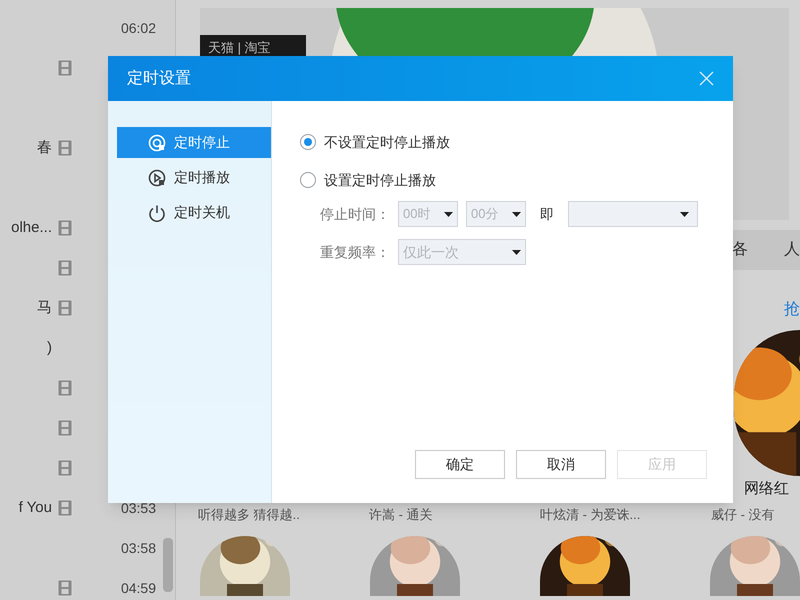 The height and width of the screenshot is (600, 800). What do you see at coordinates (740, 250) in the screenshot?
I see `tab: 各` at bounding box center [740, 250].